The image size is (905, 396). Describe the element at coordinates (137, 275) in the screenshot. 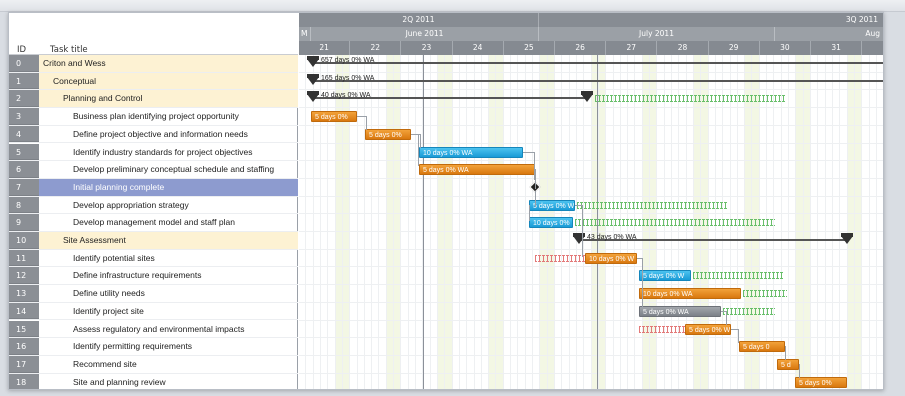

I see `row-task-title: Define infrastructure requirements` at that location.